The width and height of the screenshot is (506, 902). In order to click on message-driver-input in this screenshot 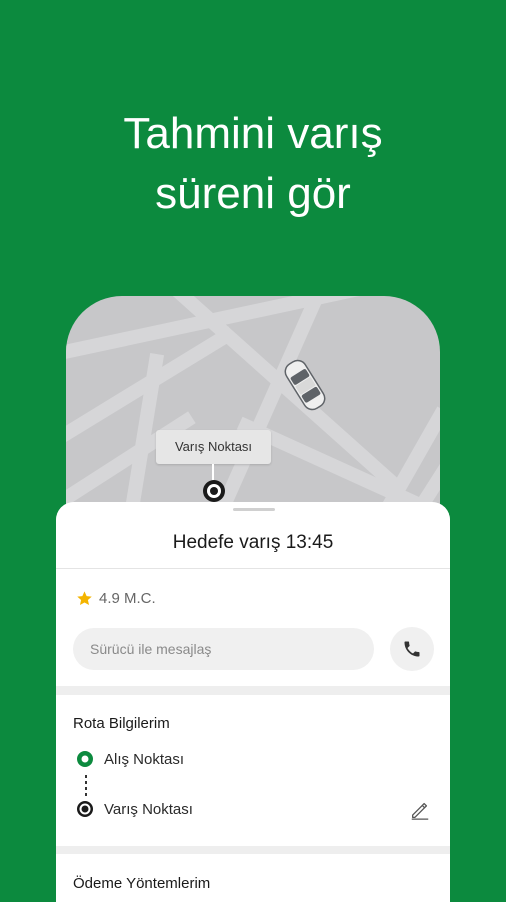, I will do `click(223, 649)`.